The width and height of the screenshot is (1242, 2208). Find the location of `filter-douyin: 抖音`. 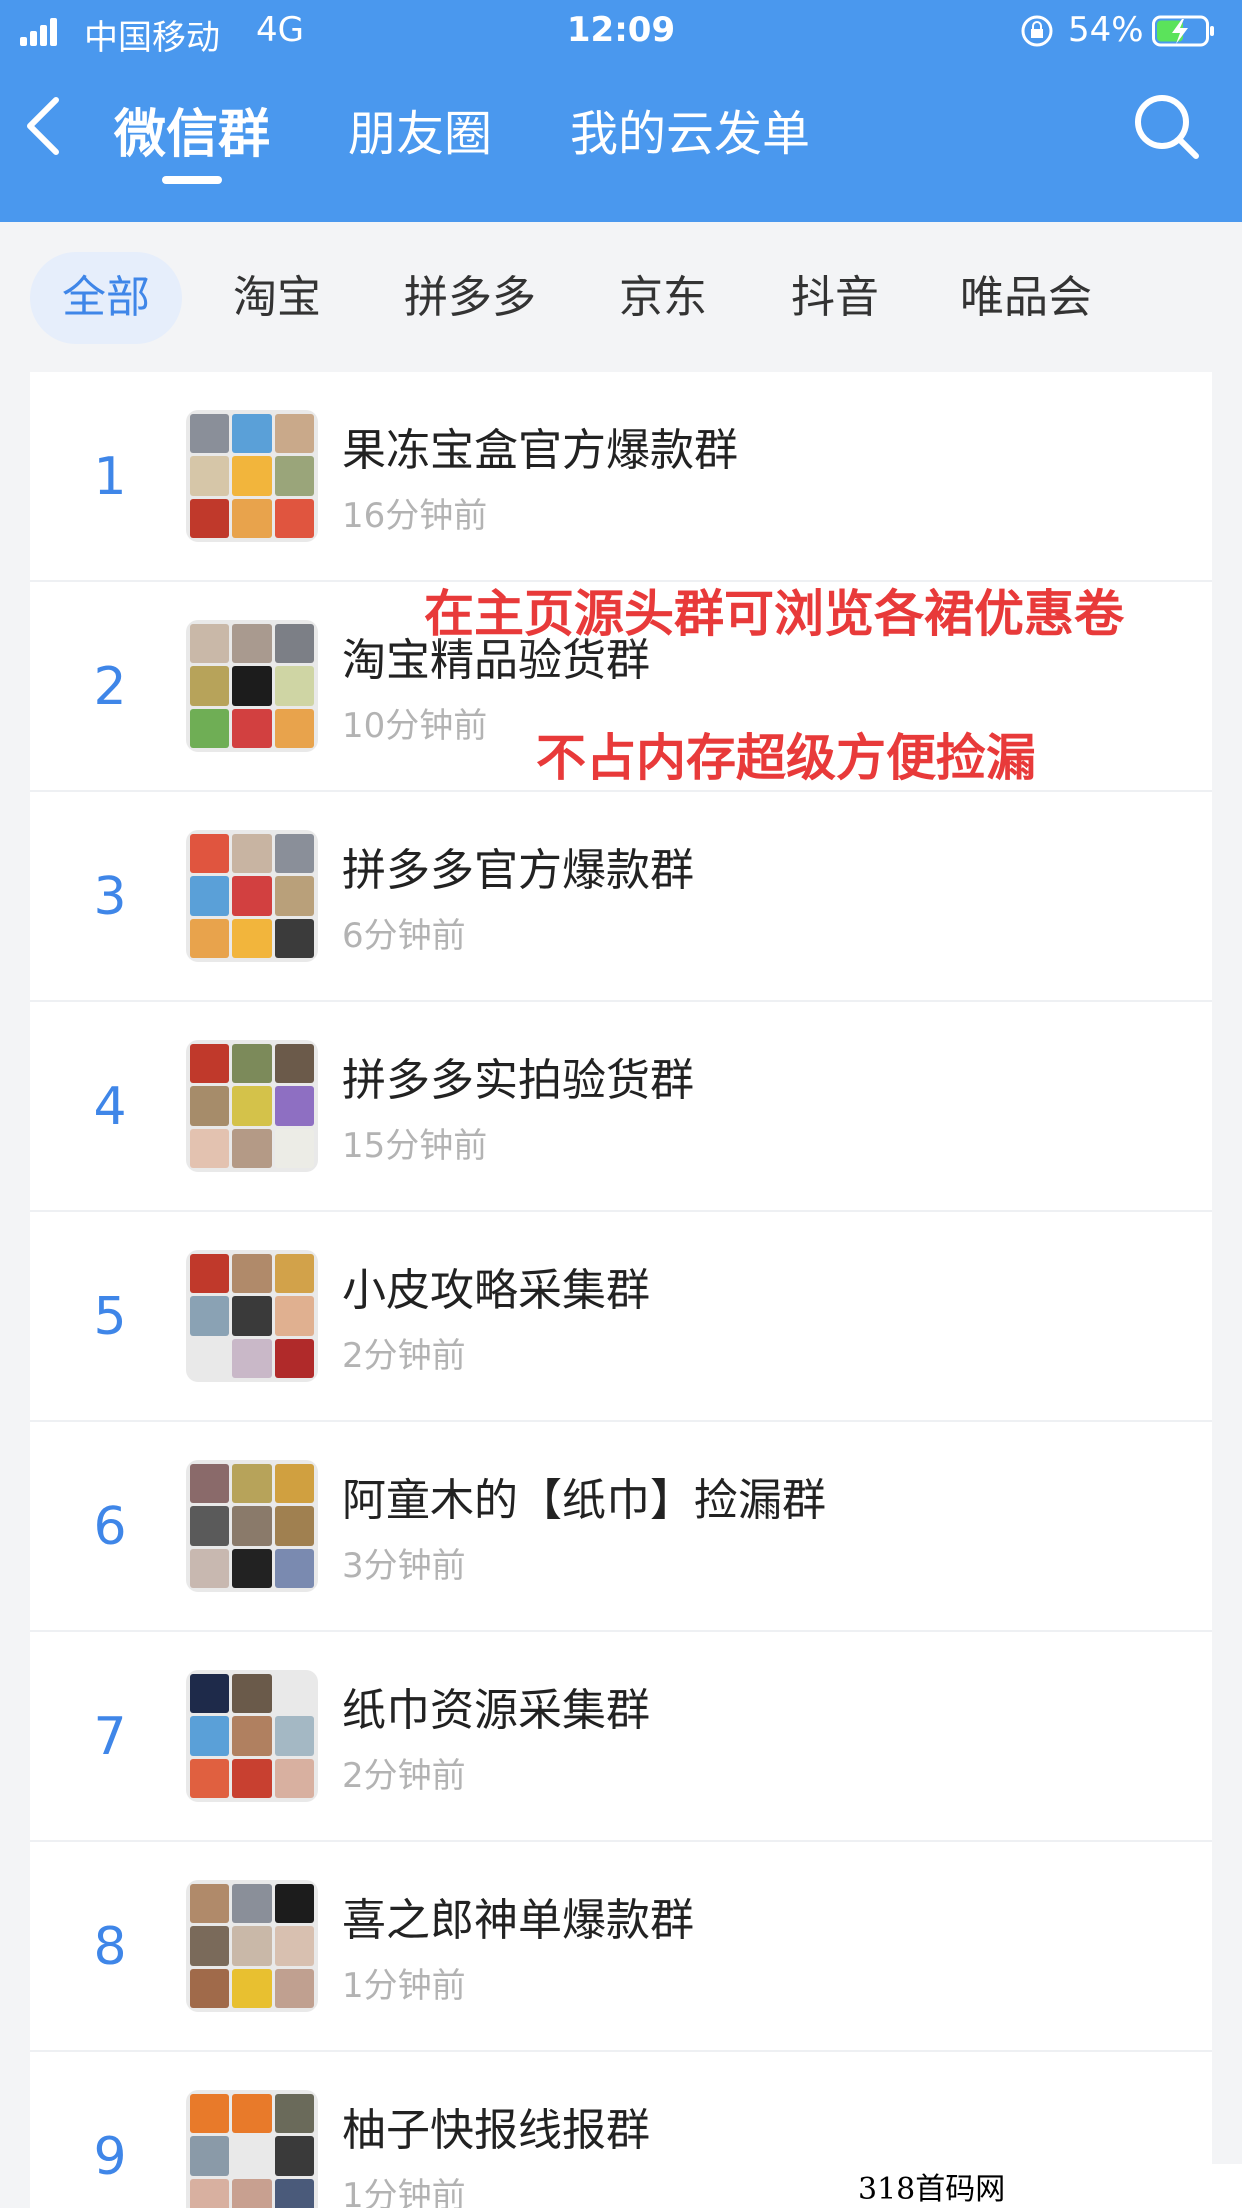

filter-douyin: 抖音 is located at coordinates (835, 298).